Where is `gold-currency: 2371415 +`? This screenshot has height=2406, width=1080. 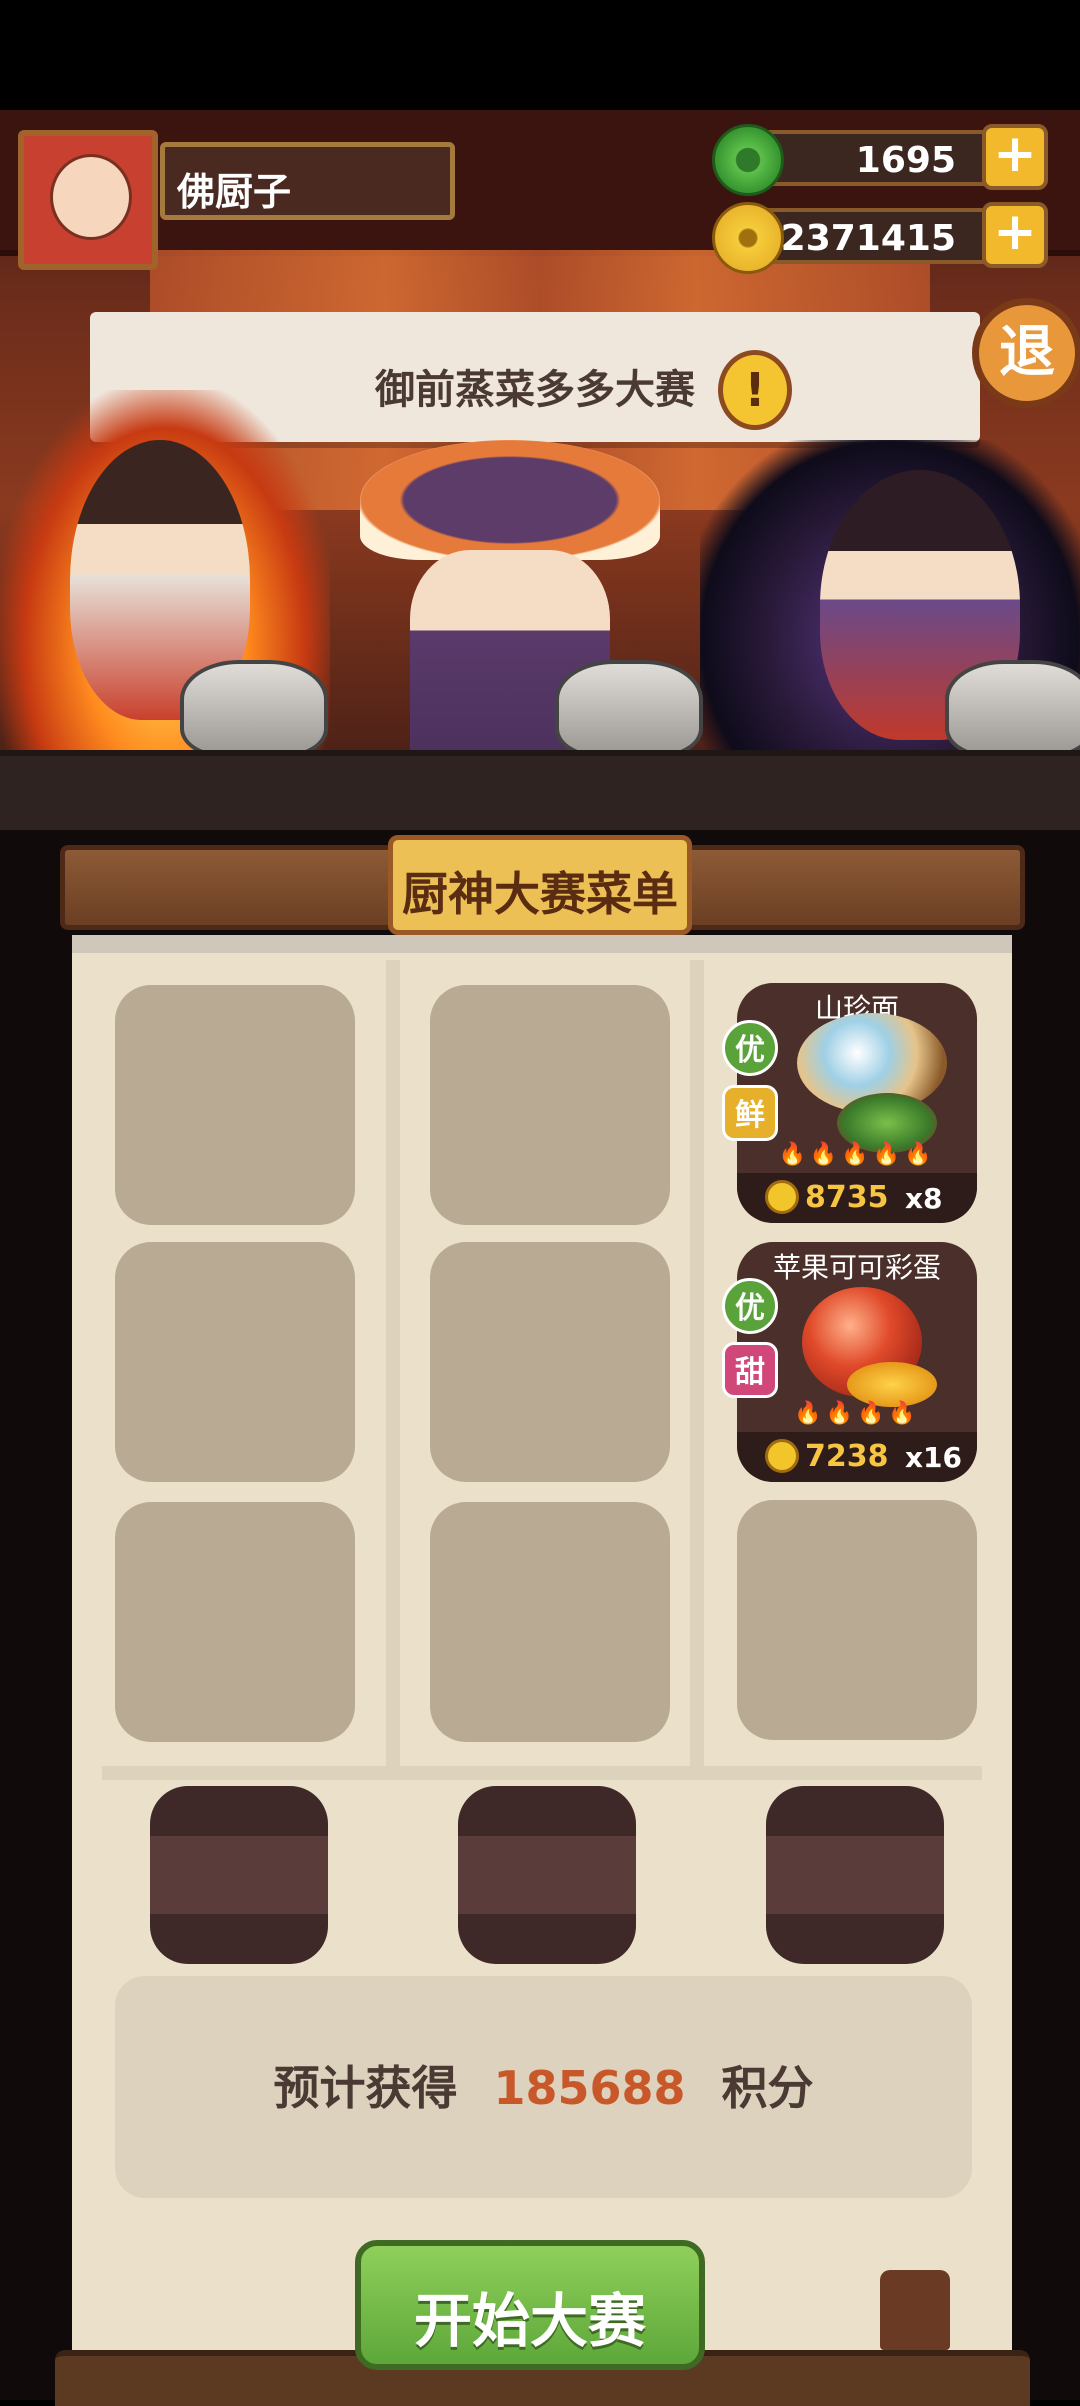 gold-currency: 2371415 + is located at coordinates (880, 238).